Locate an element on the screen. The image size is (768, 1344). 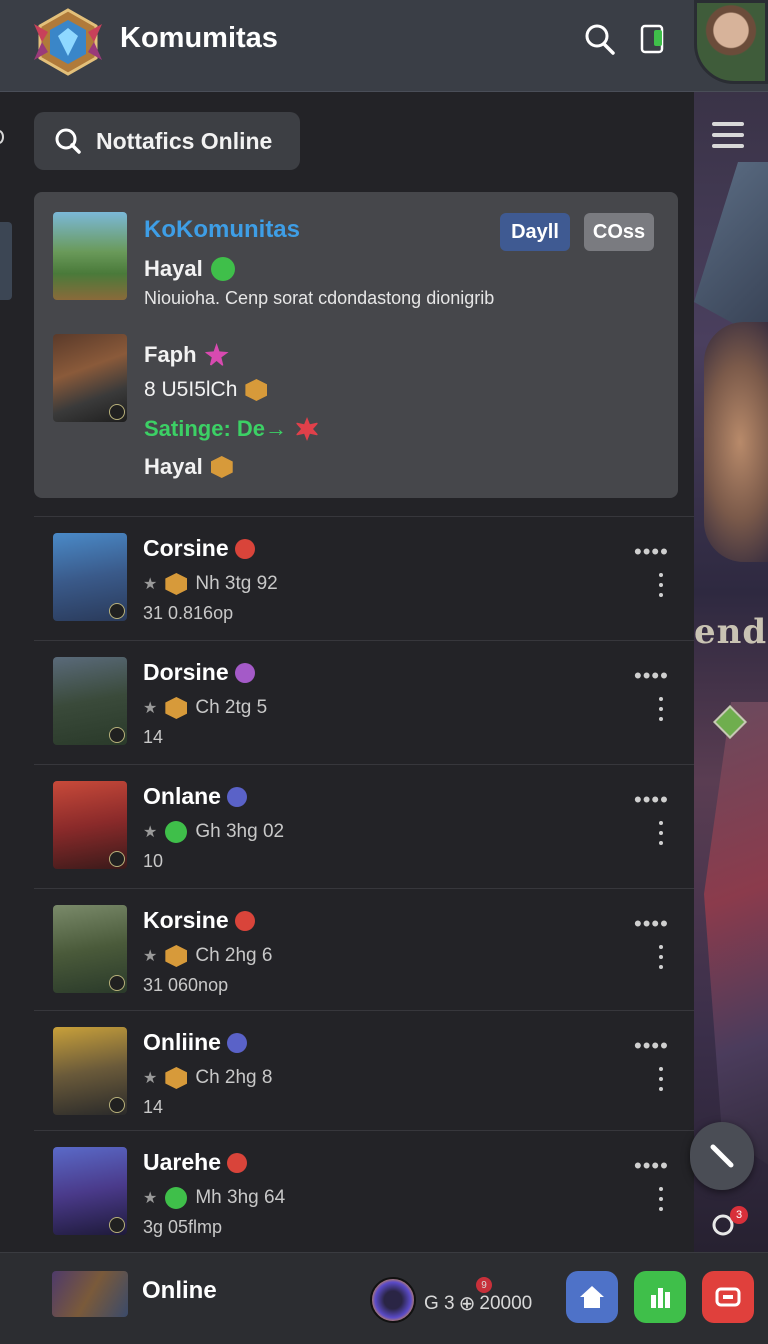
featured-entry-name: Hayal is located at coordinates (189, 269).